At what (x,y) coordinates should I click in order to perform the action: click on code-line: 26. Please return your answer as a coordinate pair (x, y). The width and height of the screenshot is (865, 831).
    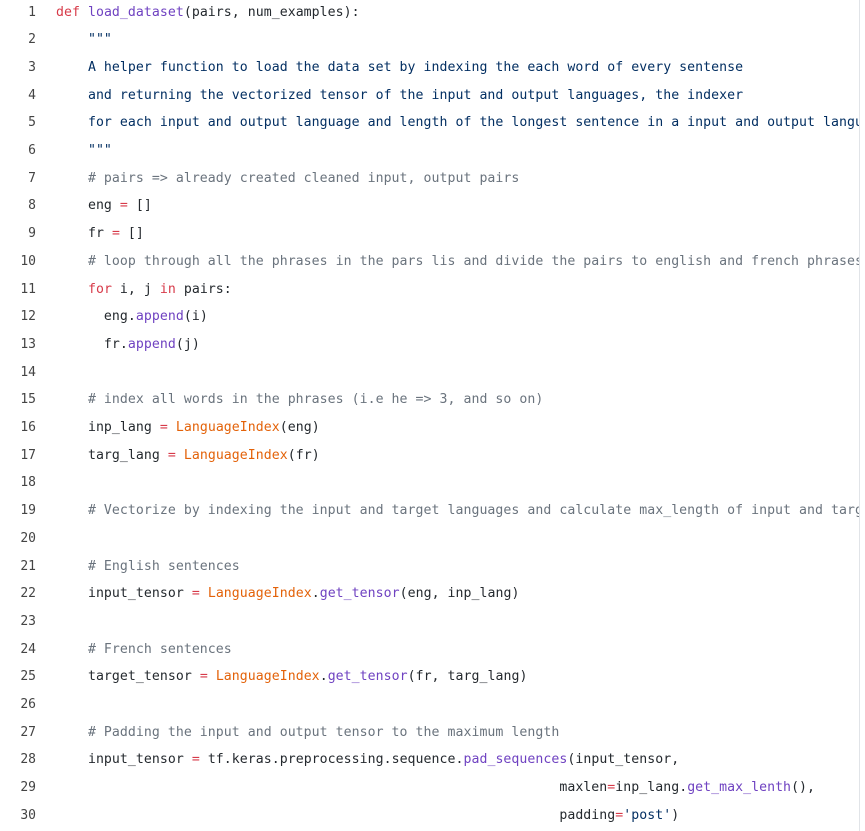
    Looking at the image, I should click on (430, 705).